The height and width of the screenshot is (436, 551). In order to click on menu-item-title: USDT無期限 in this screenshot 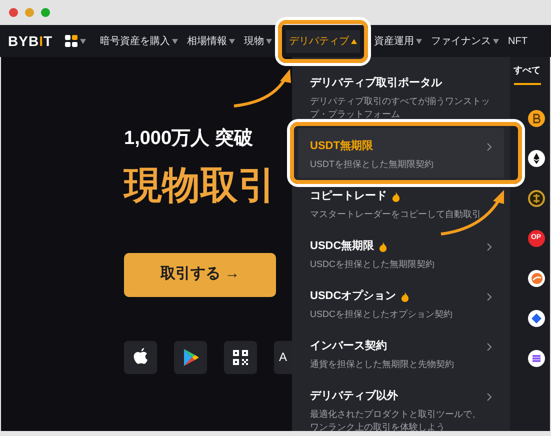, I will do `click(341, 146)`.